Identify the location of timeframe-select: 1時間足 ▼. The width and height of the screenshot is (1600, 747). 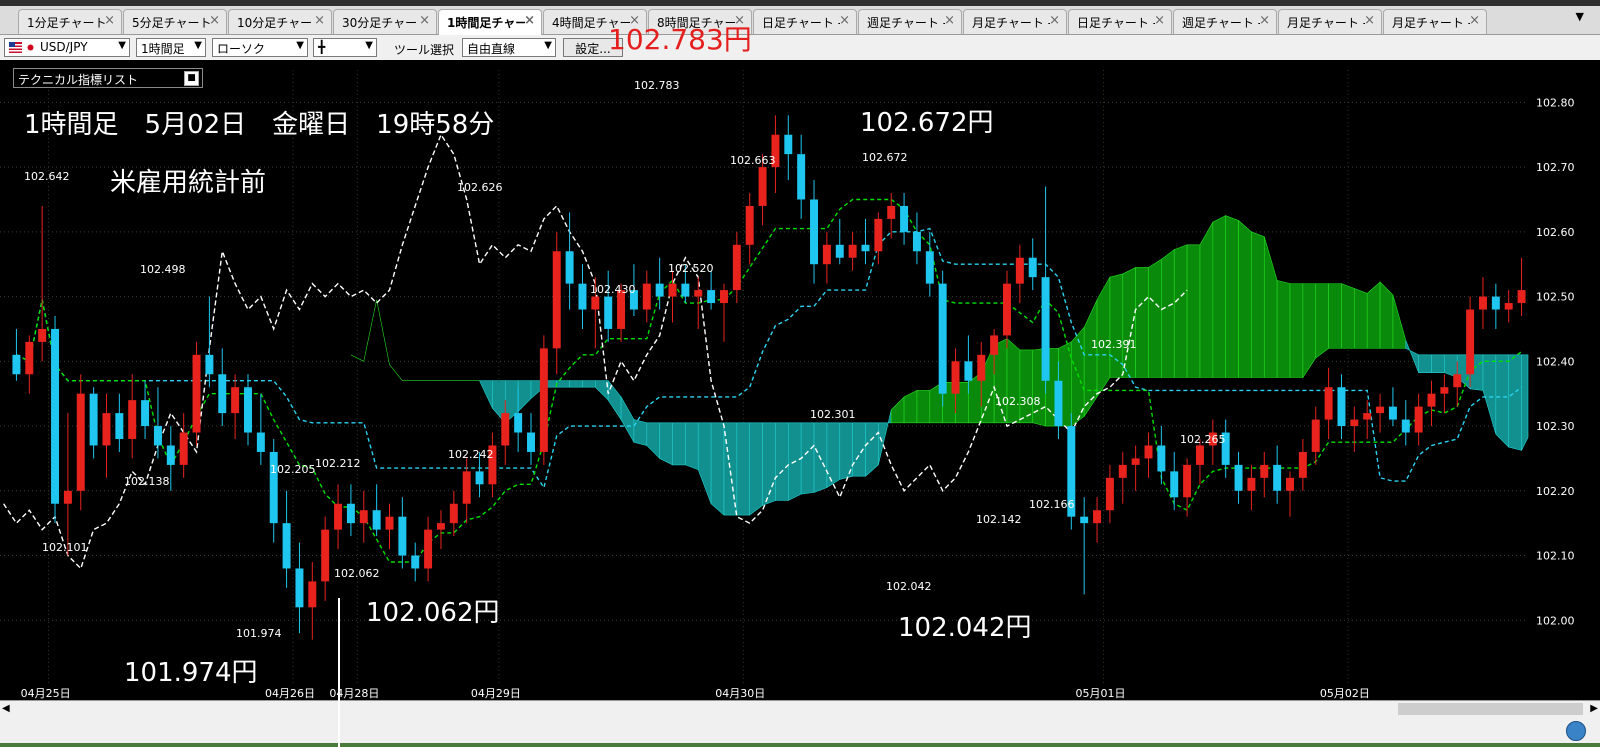
(171, 47).